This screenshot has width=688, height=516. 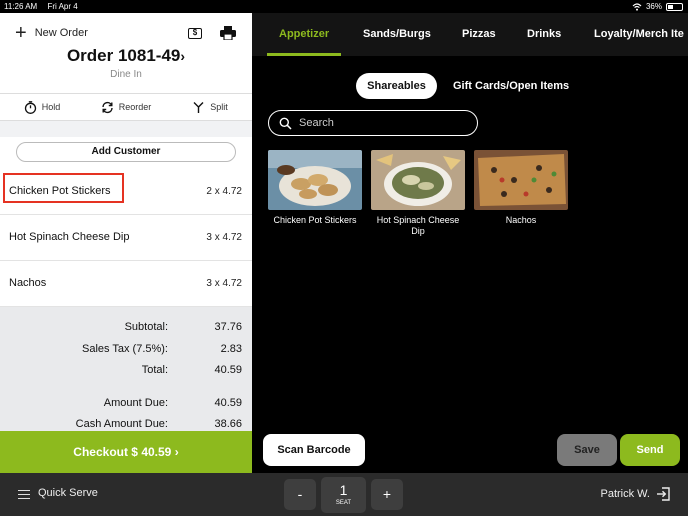 What do you see at coordinates (126, 74) in the screenshot?
I see `order-type: Dine In` at bounding box center [126, 74].